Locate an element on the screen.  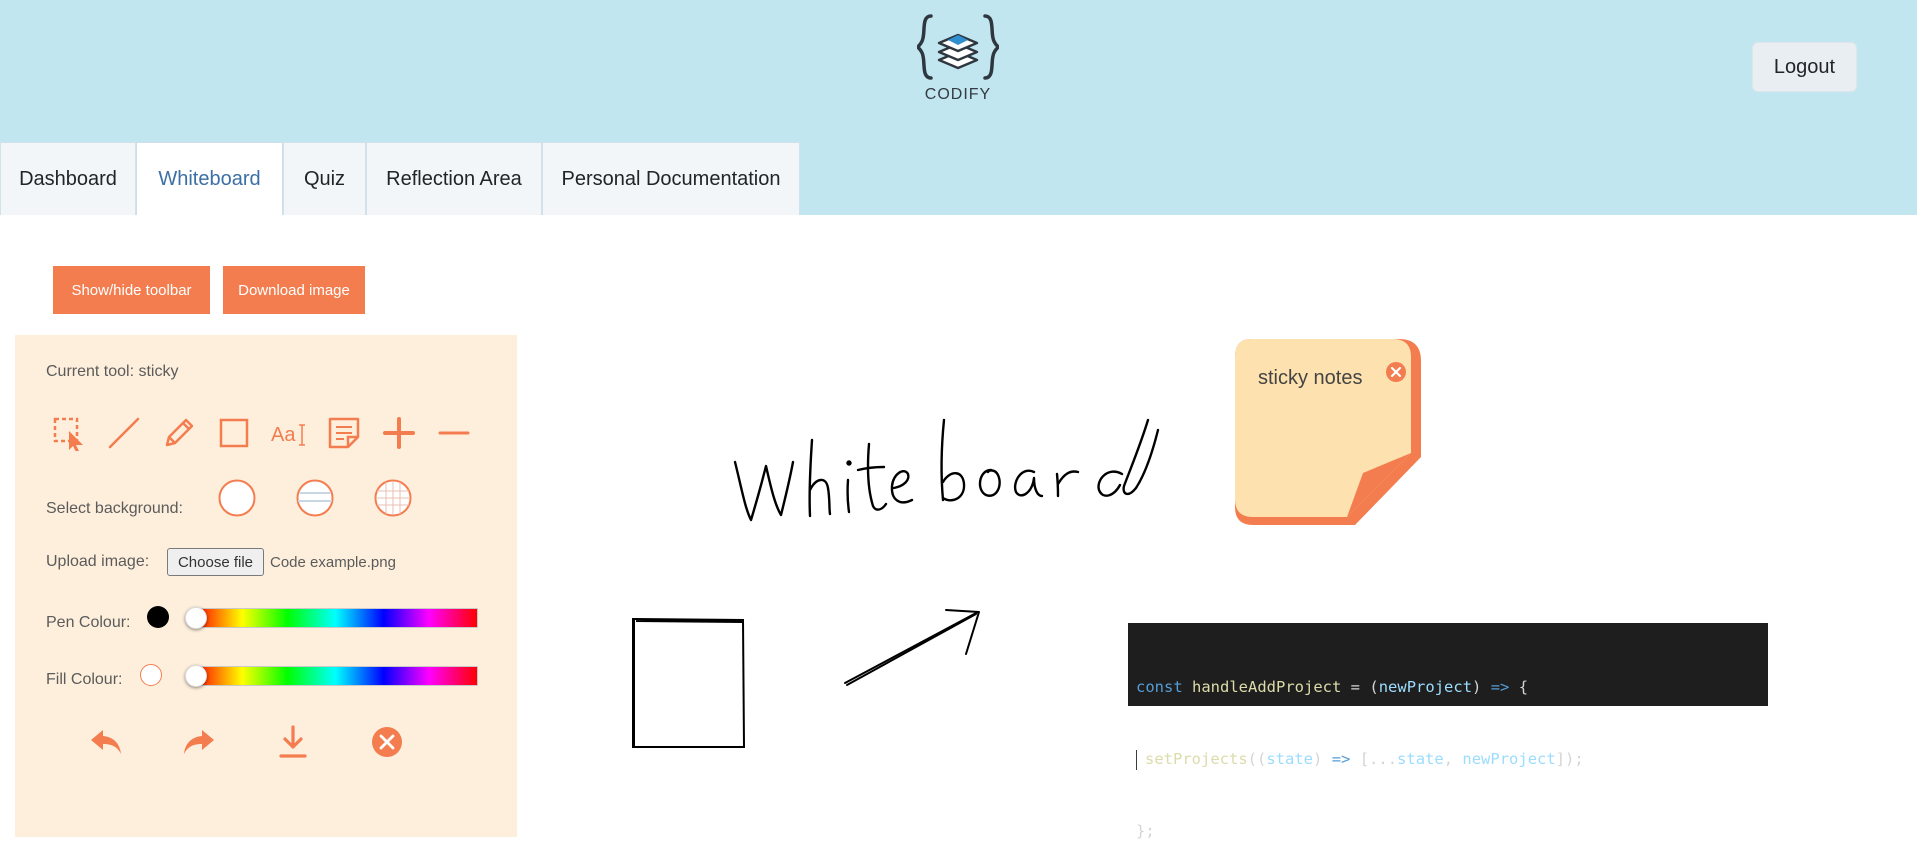
fill-colour-swatch is located at coordinates (151, 675).